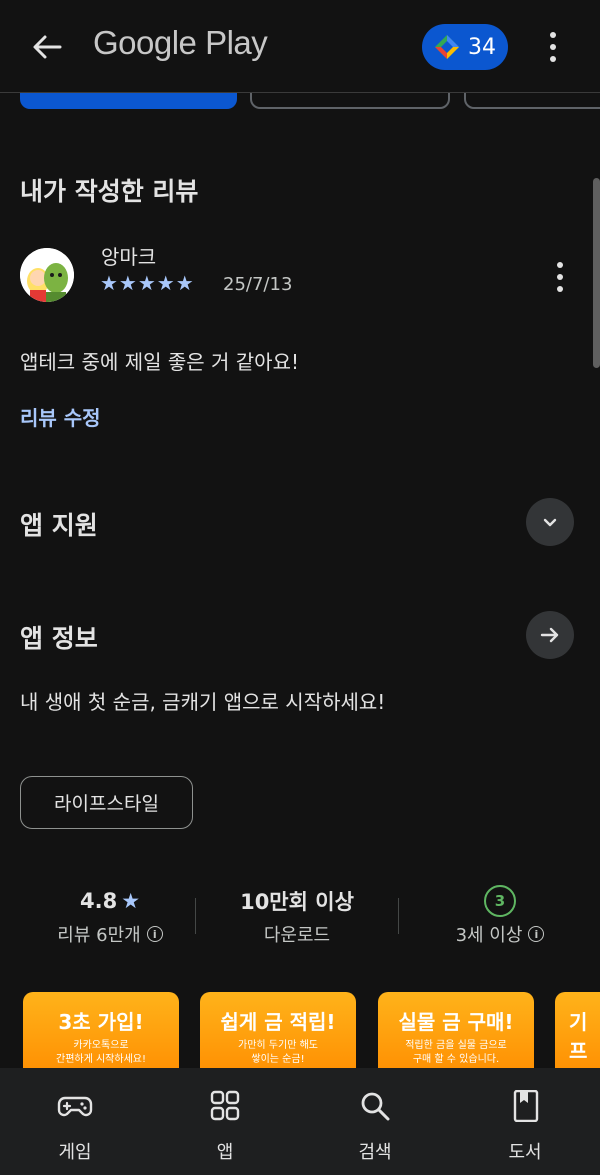  I want to click on screenshot-subtext: 적립한 금을 실물 금으로, so click(456, 1045).